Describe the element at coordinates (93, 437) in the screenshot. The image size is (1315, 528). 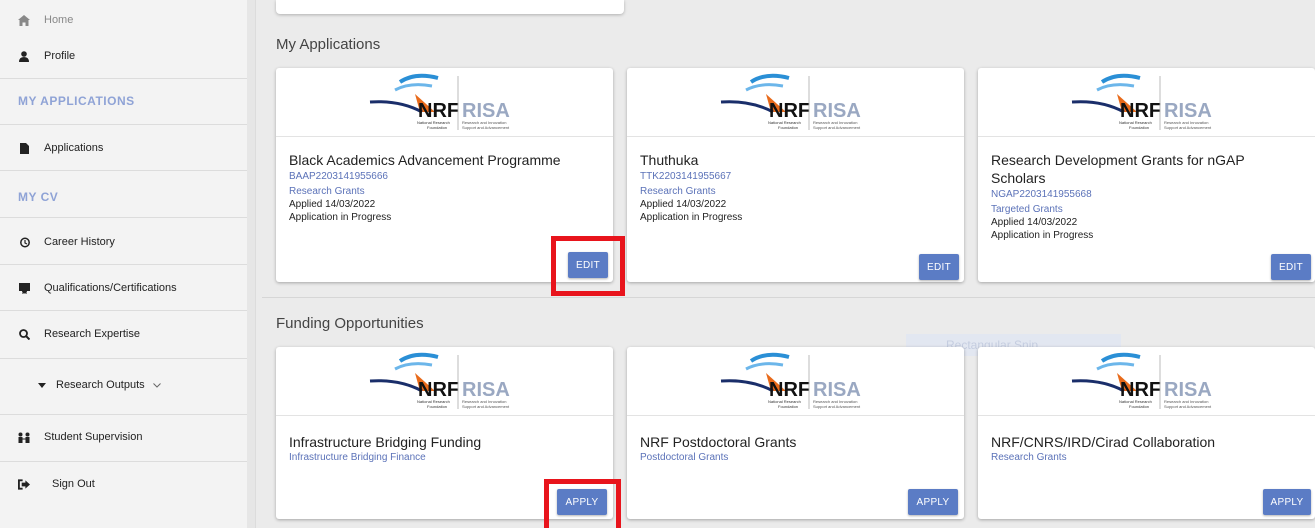
I see `sidebar-item-label: Student Supervision` at that location.